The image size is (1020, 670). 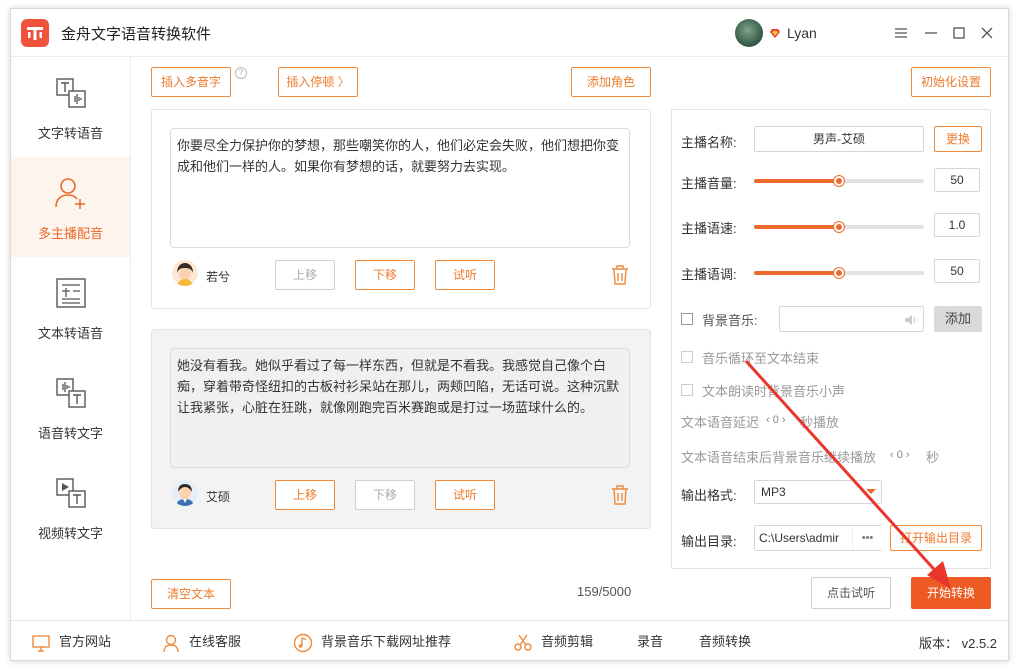 I want to click on video-to-text-icon, so click(x=71, y=493).